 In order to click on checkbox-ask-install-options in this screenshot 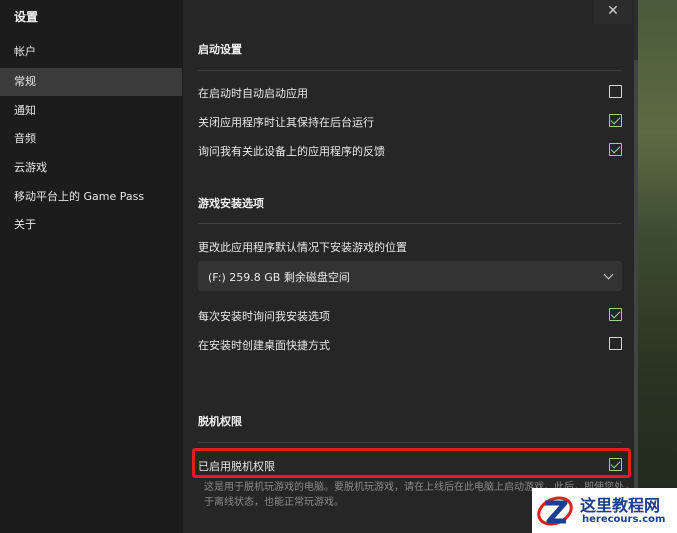, I will do `click(615, 314)`.